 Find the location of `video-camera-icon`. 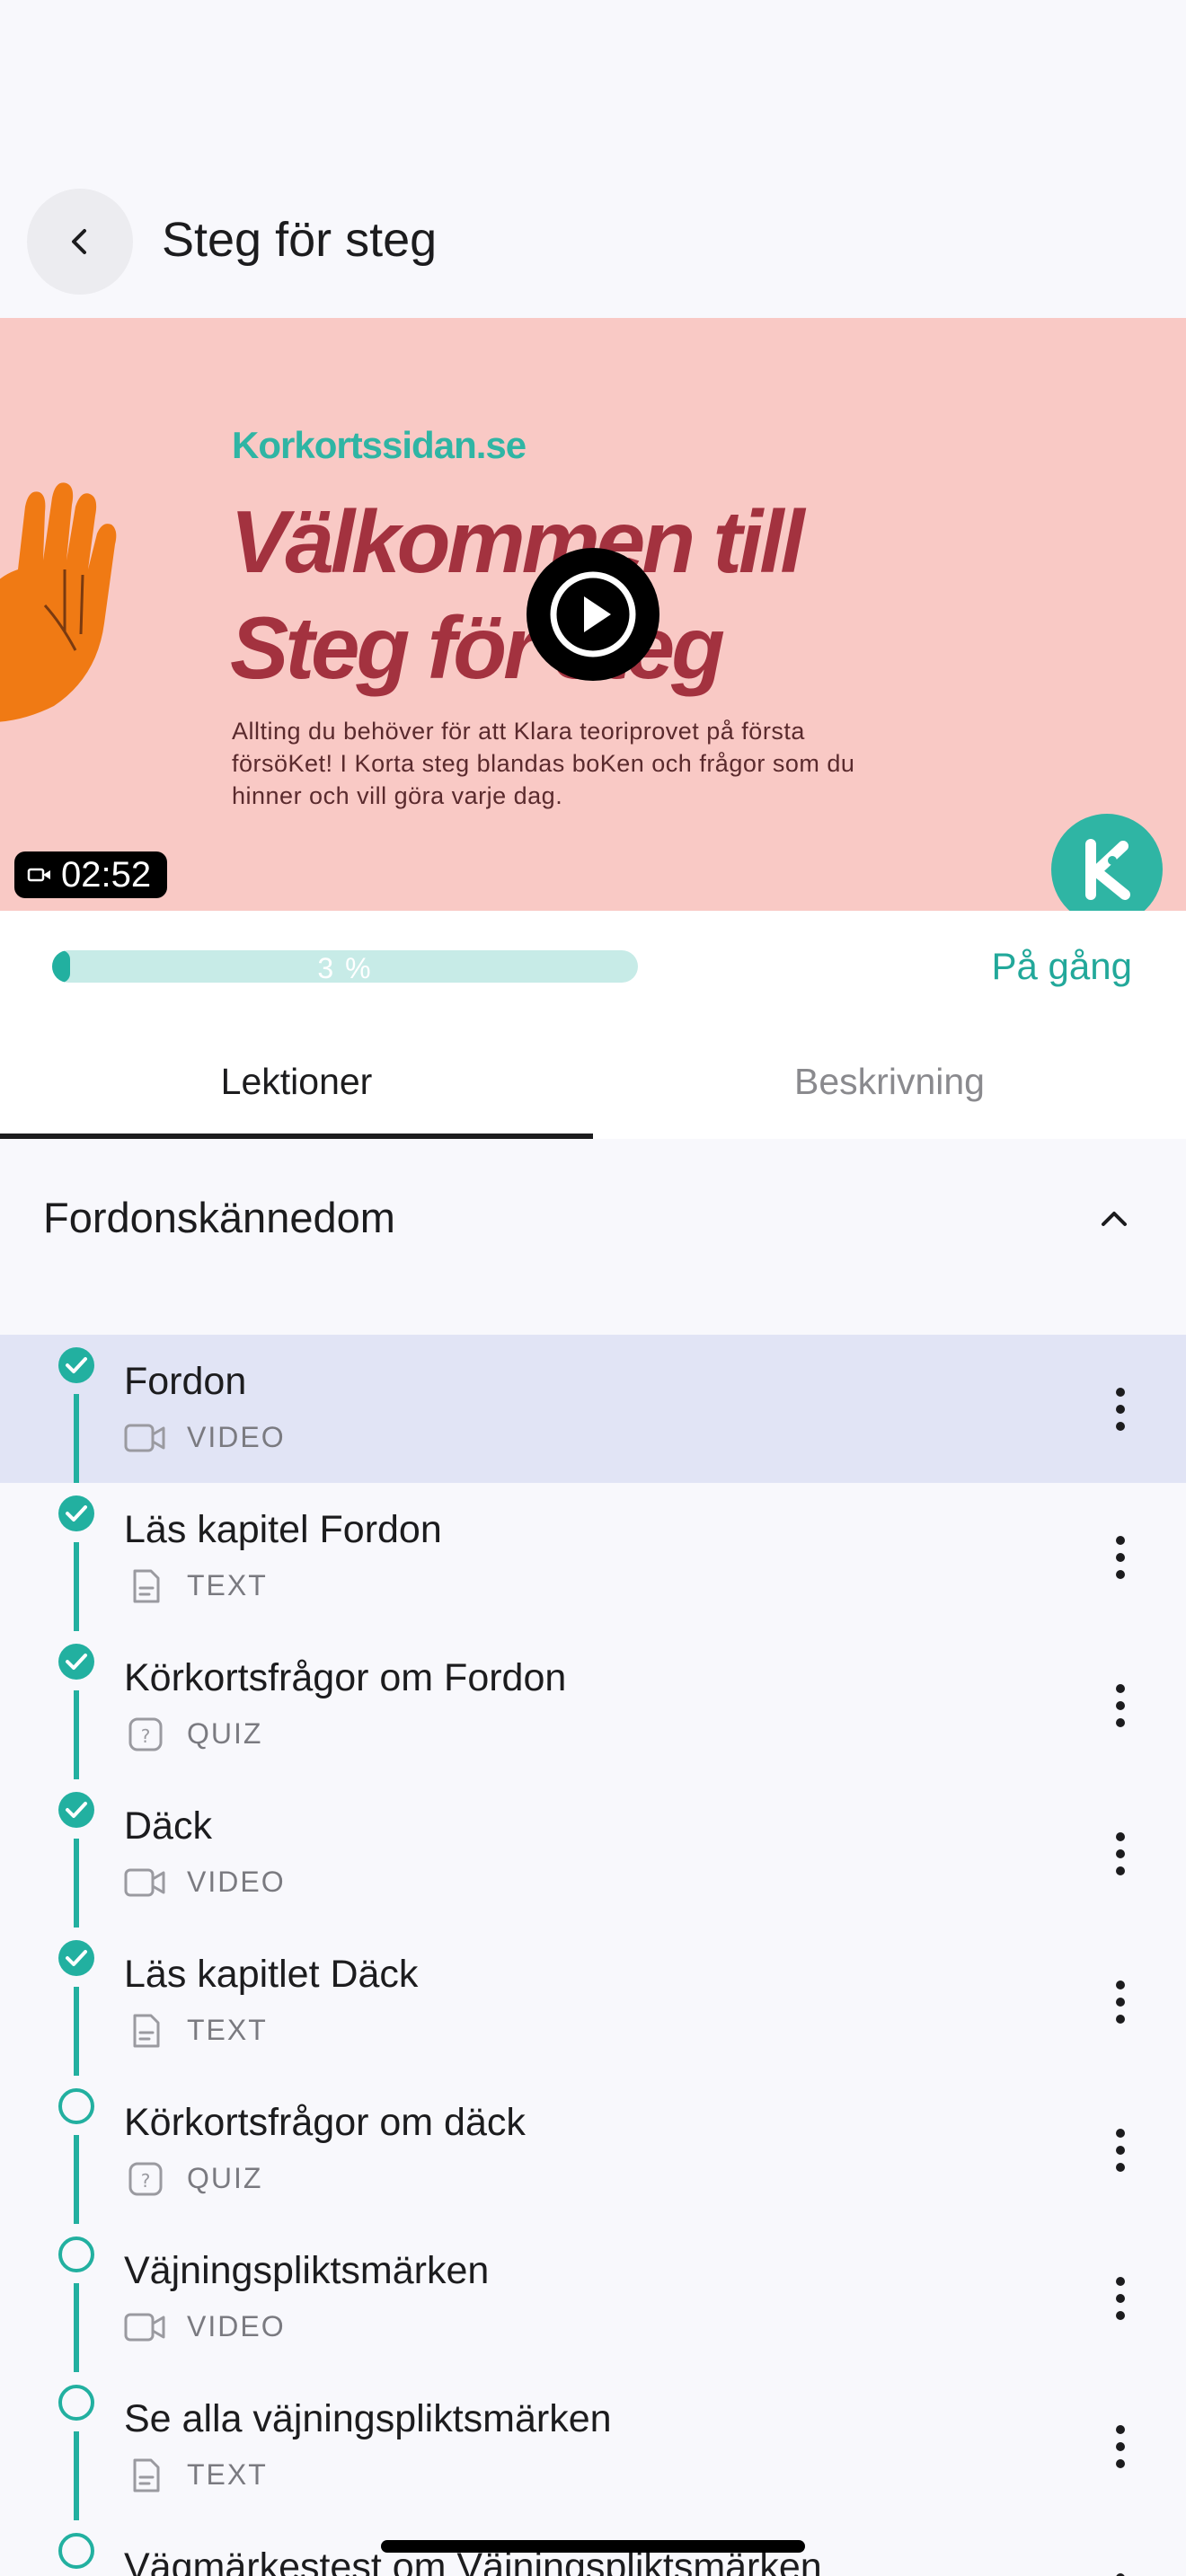

video-camera-icon is located at coordinates (38, 875).